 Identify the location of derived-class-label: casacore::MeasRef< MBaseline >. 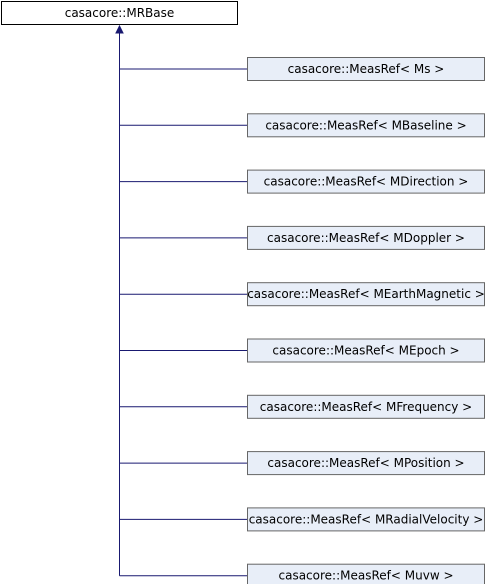
(365, 125).